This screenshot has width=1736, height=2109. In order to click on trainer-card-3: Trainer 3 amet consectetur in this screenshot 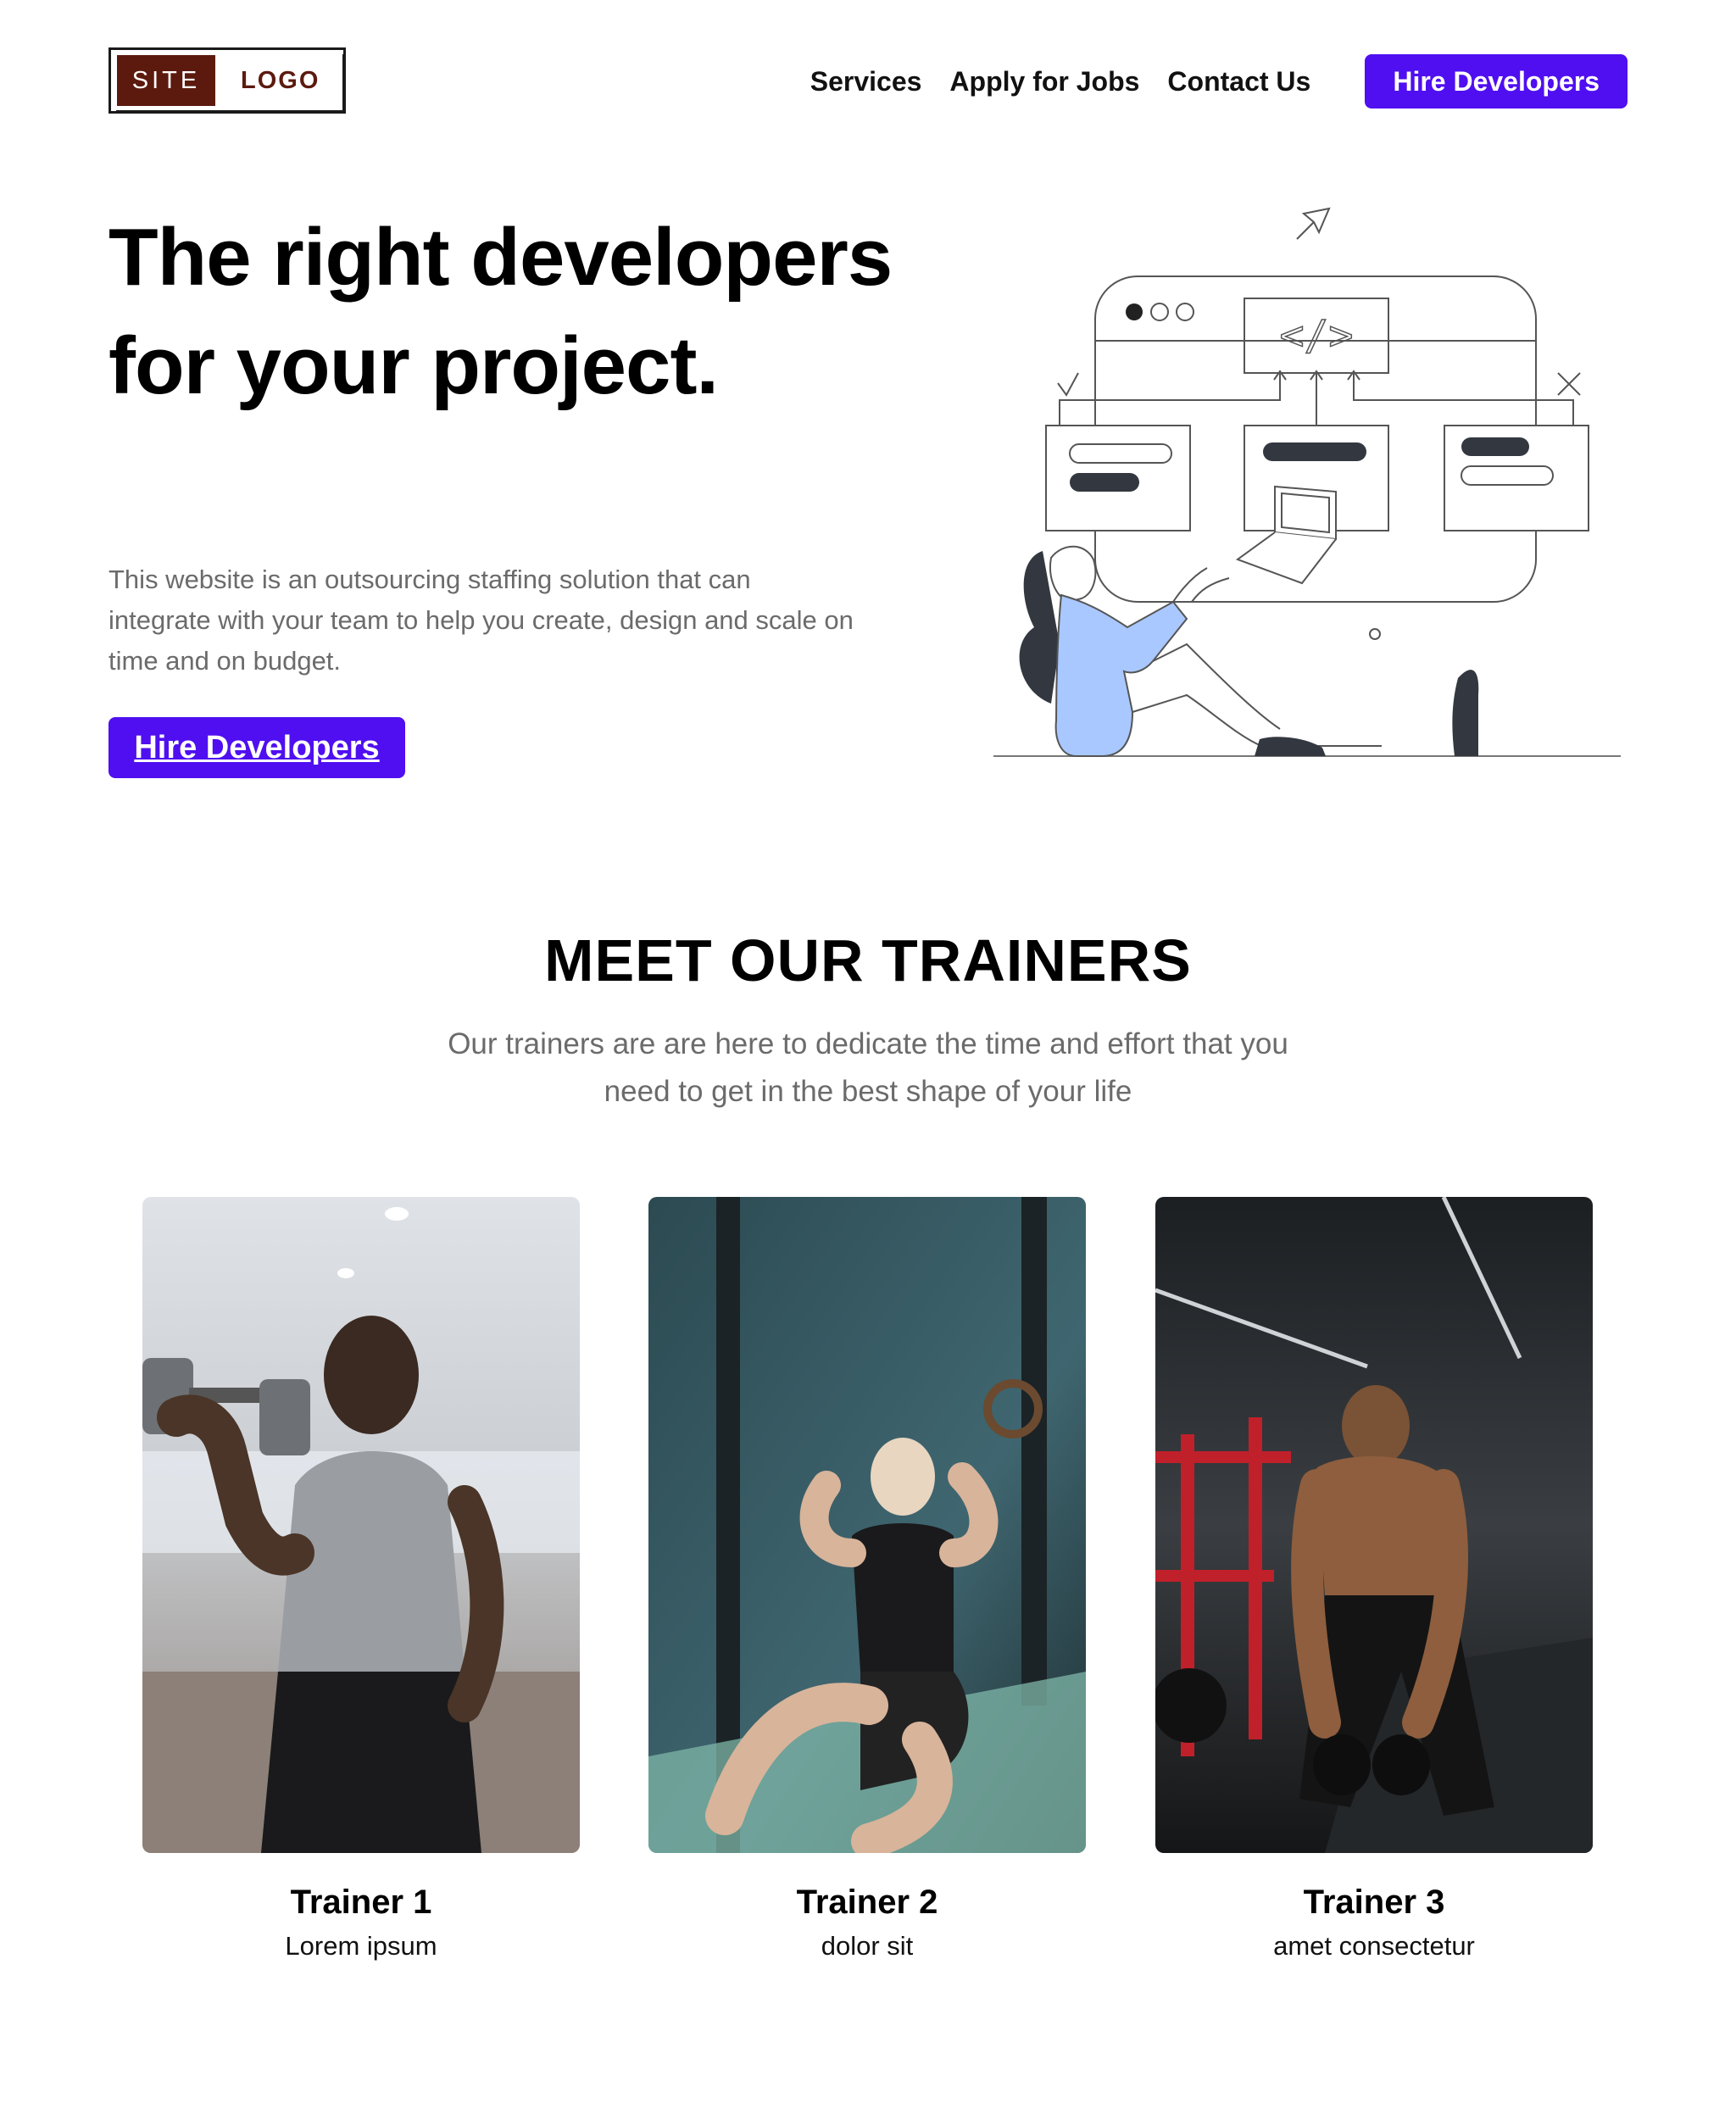, I will do `click(1374, 1582)`.